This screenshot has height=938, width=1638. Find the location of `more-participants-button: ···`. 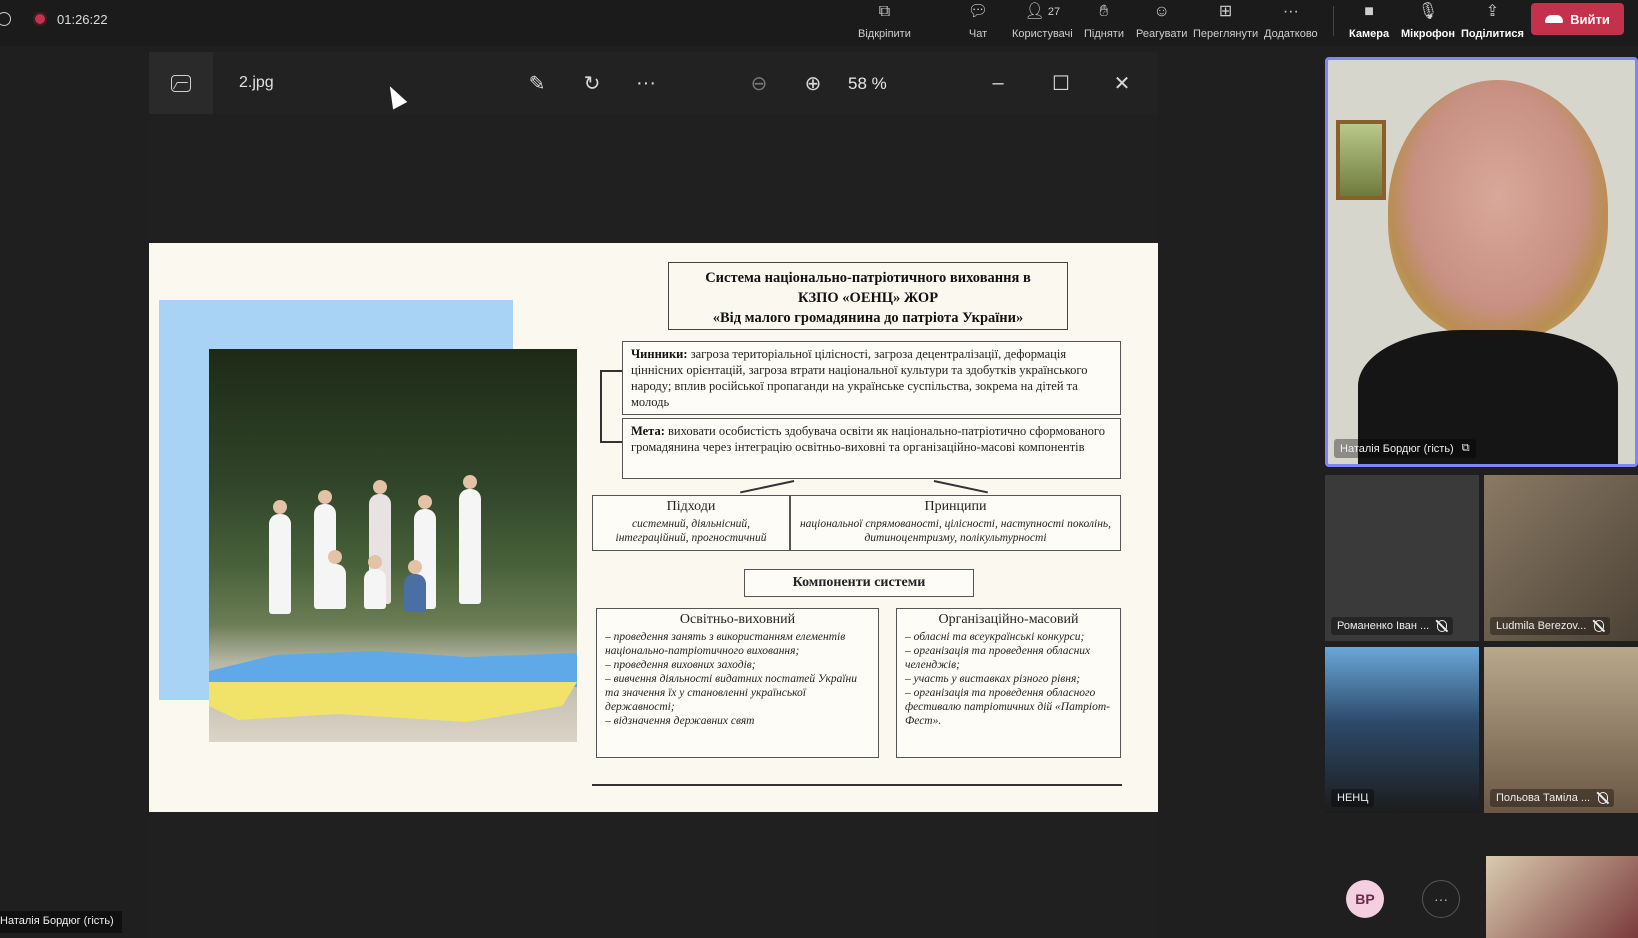

more-participants-button: ··· is located at coordinates (1441, 899).